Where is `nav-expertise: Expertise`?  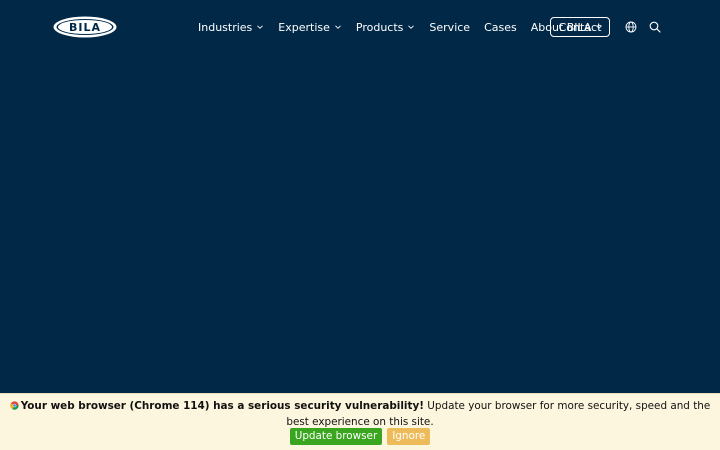
nav-expertise: Expertise is located at coordinates (310, 27).